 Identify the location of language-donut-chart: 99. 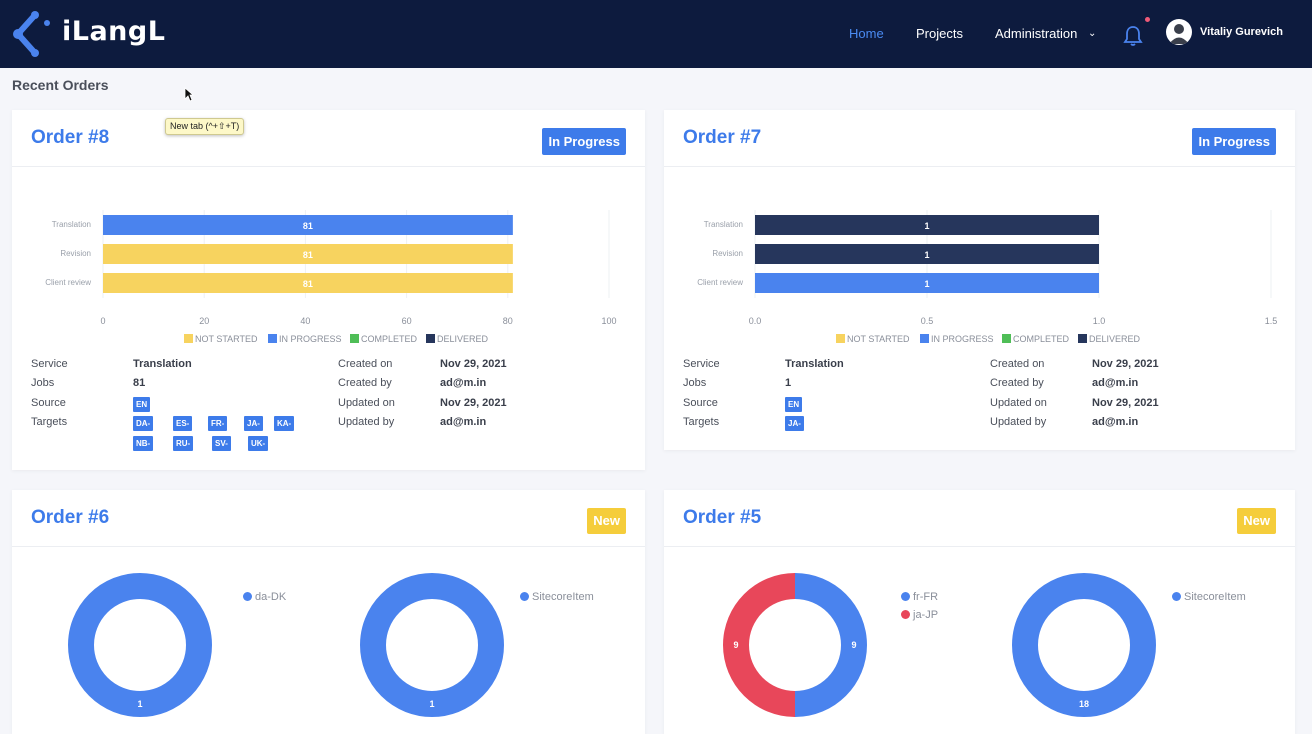
(795, 645).